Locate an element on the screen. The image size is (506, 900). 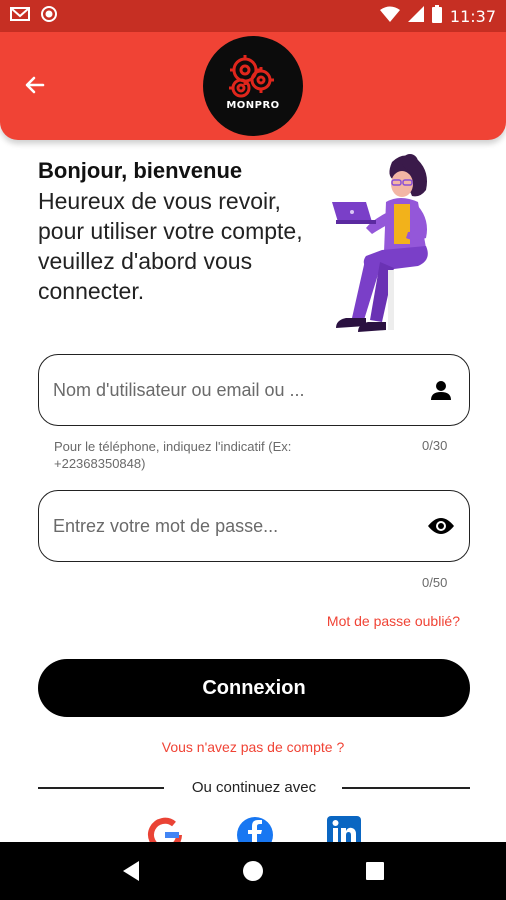
app-logo: MONPRO is located at coordinates (253, 86).